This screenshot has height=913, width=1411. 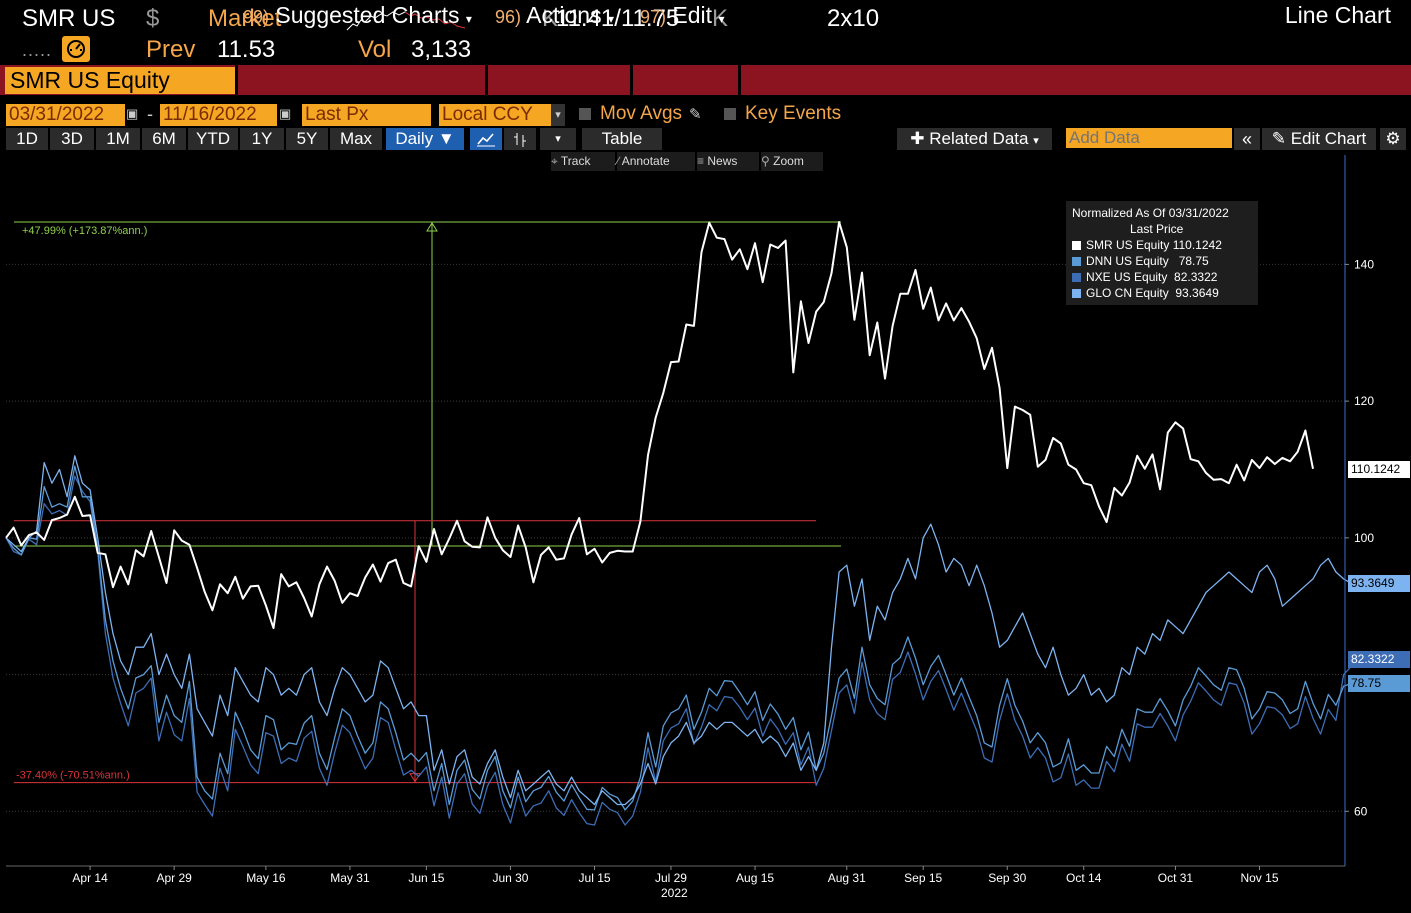 I want to click on y-tick-label: 120, so click(x=1364, y=401).